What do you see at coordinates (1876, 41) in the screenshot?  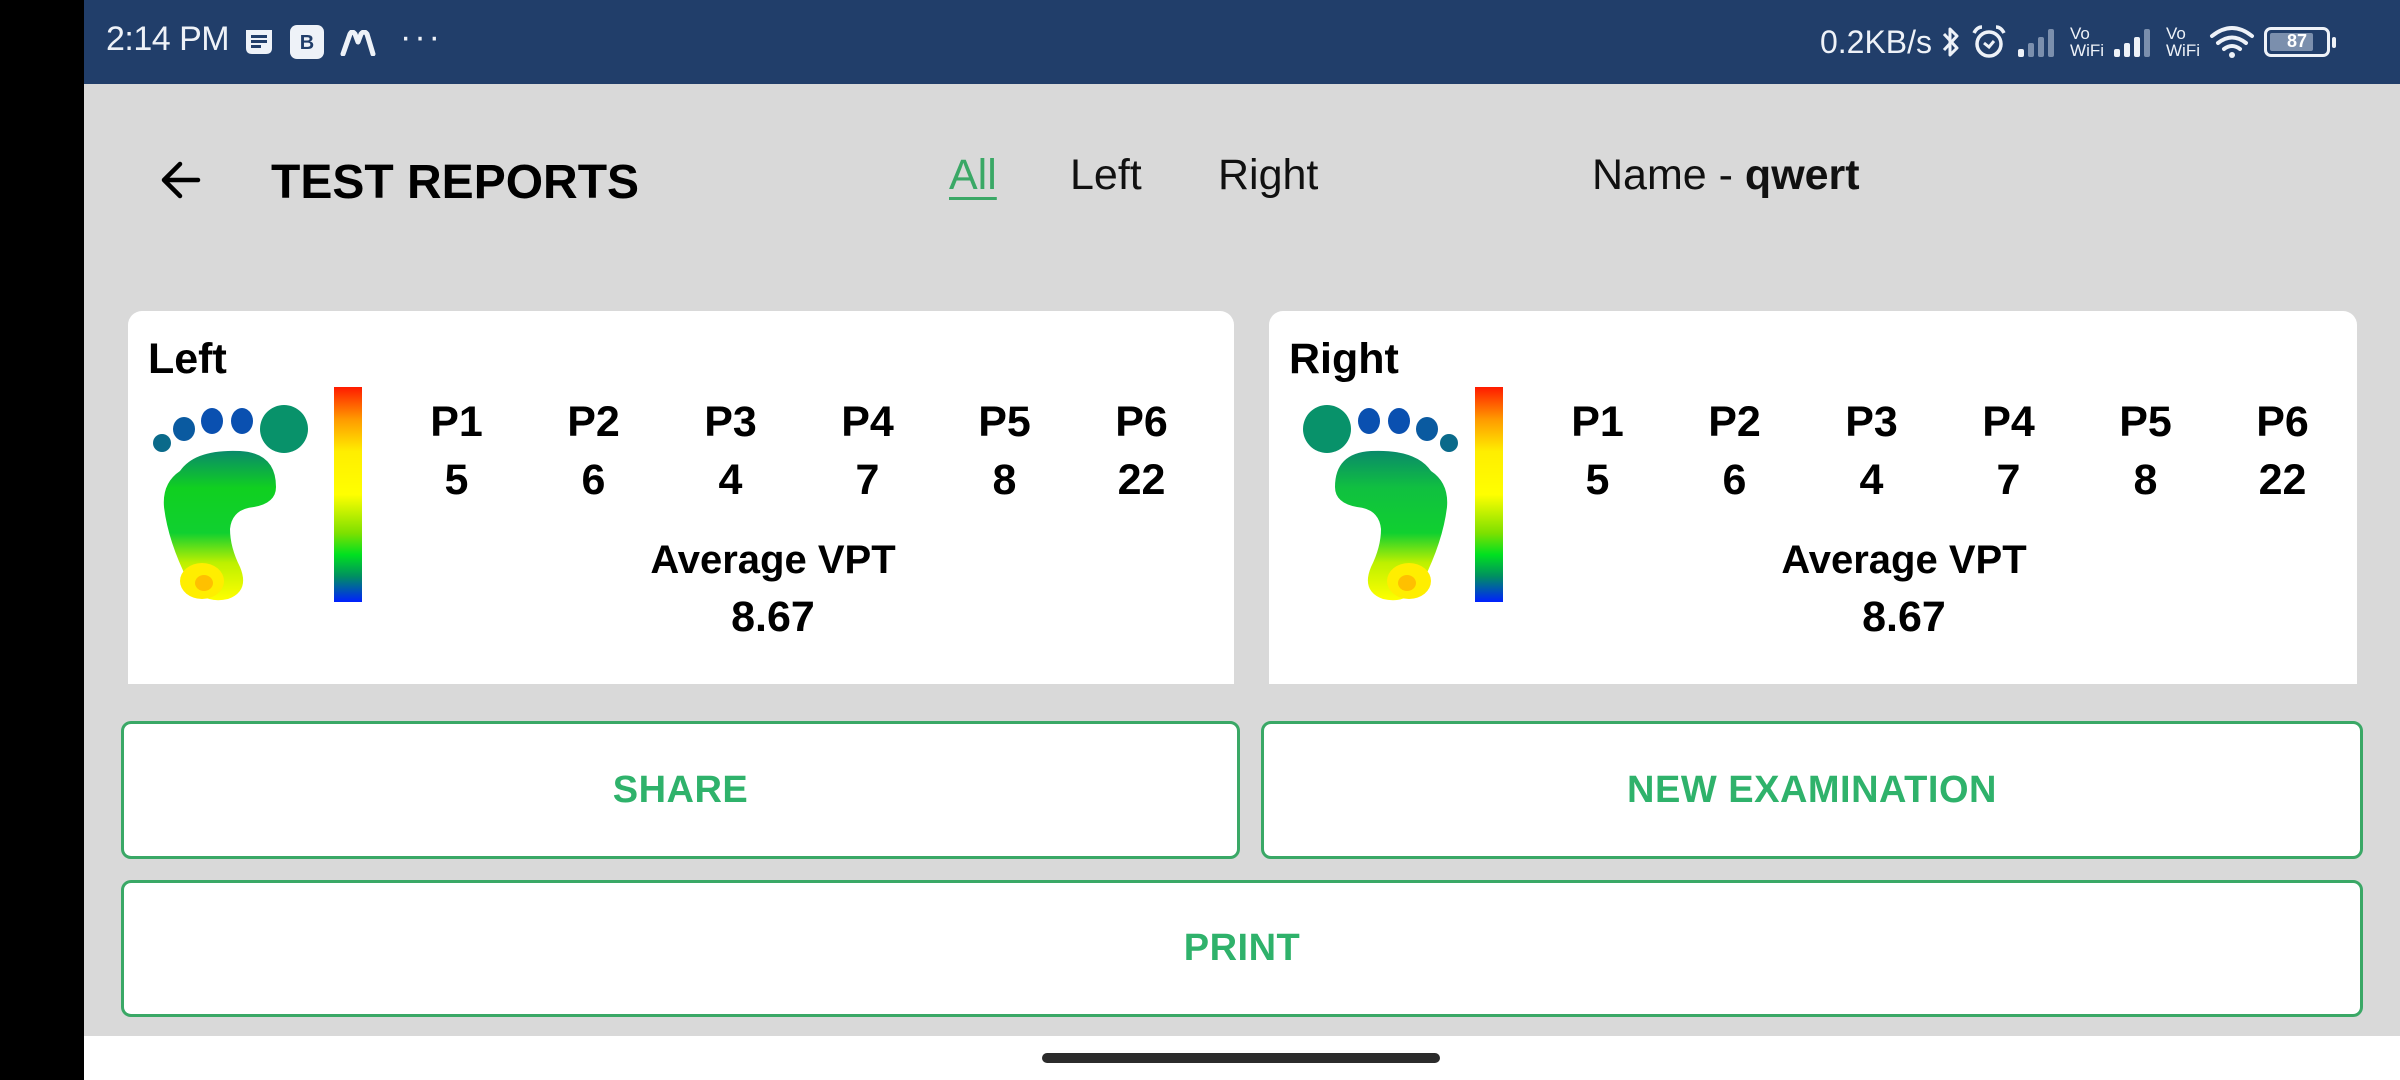 I see `net-speed: 0.2KB/s` at bounding box center [1876, 41].